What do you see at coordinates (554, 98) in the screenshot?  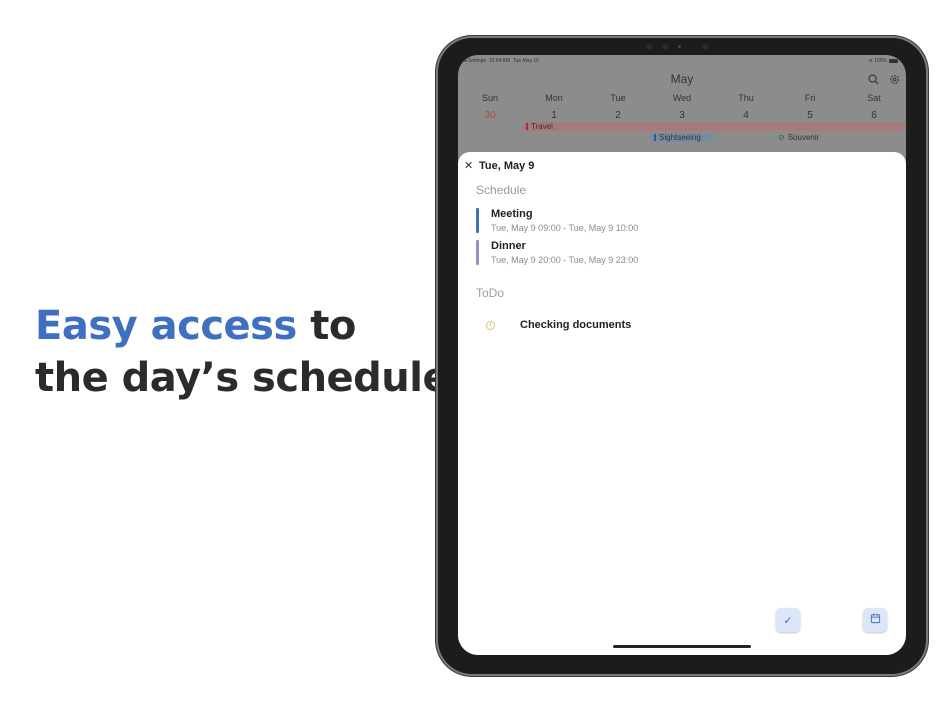 I see `weekday-label: Mon` at bounding box center [554, 98].